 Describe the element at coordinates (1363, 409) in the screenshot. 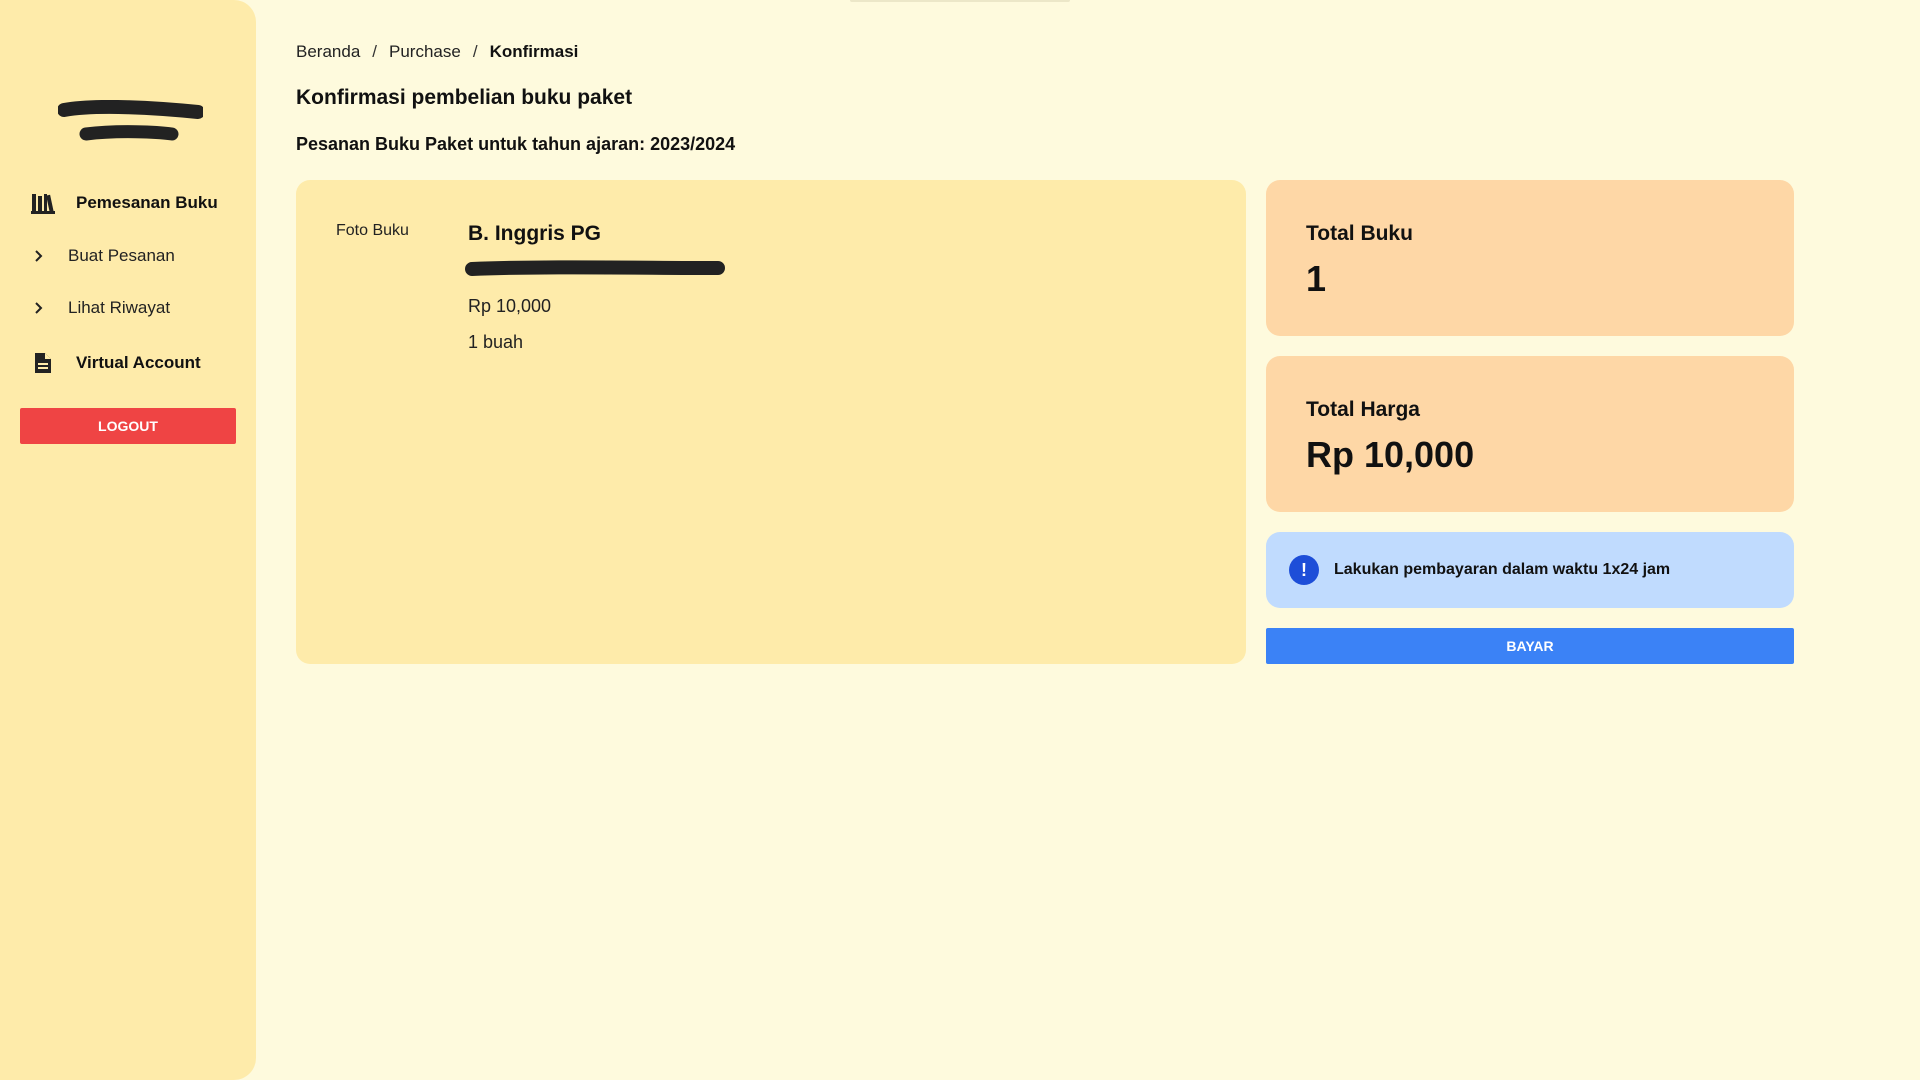

I see `total-price-label: Total Harga` at that location.